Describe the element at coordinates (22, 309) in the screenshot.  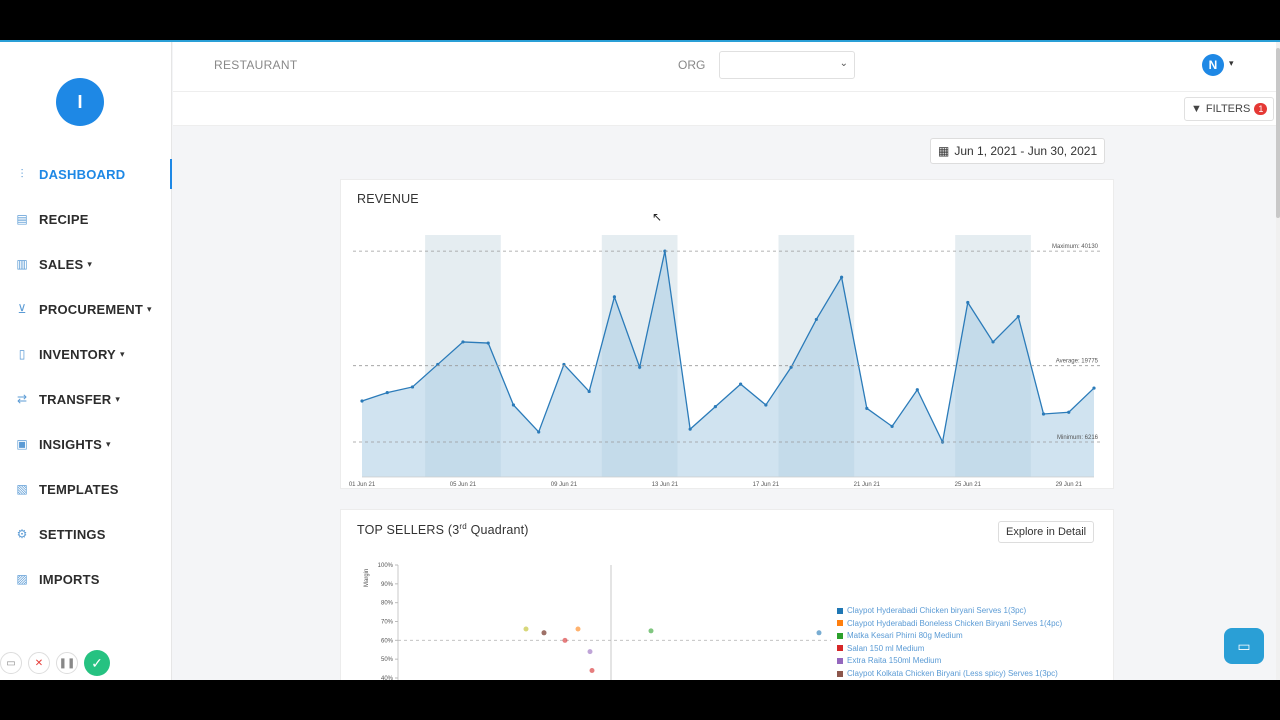
I see `cart-icon: ⊻` at that location.